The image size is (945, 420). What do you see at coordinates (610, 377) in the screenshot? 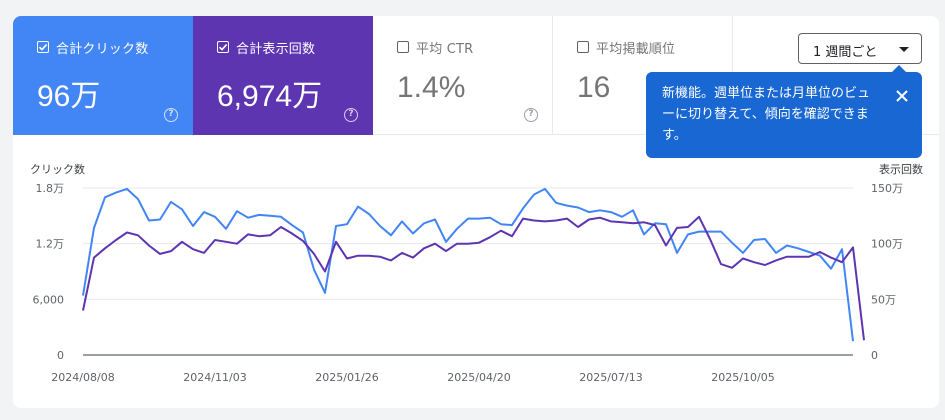
I see `x-tick-label: 2025/07/13` at bounding box center [610, 377].